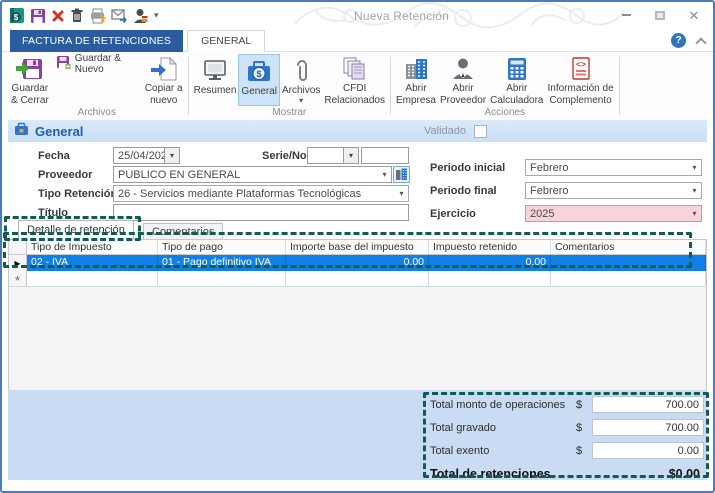  Describe the element at coordinates (92, 247) in the screenshot. I see `col-tipo-de-impuesto: Tipo de Impuesto` at that location.